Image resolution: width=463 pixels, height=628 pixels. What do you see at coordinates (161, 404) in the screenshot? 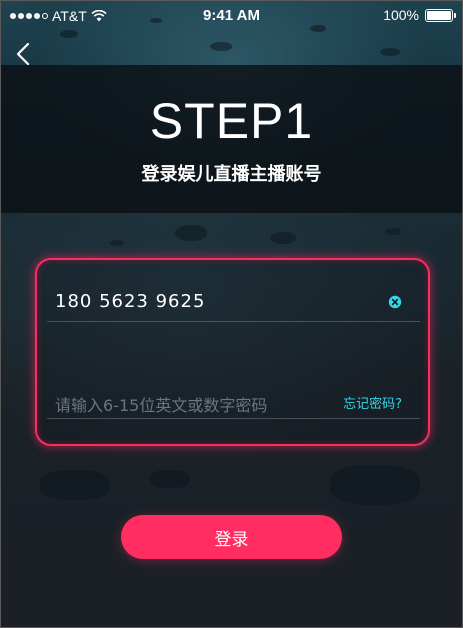
I see `password-input: 请输入6-15位英文或数字密码` at bounding box center [161, 404].